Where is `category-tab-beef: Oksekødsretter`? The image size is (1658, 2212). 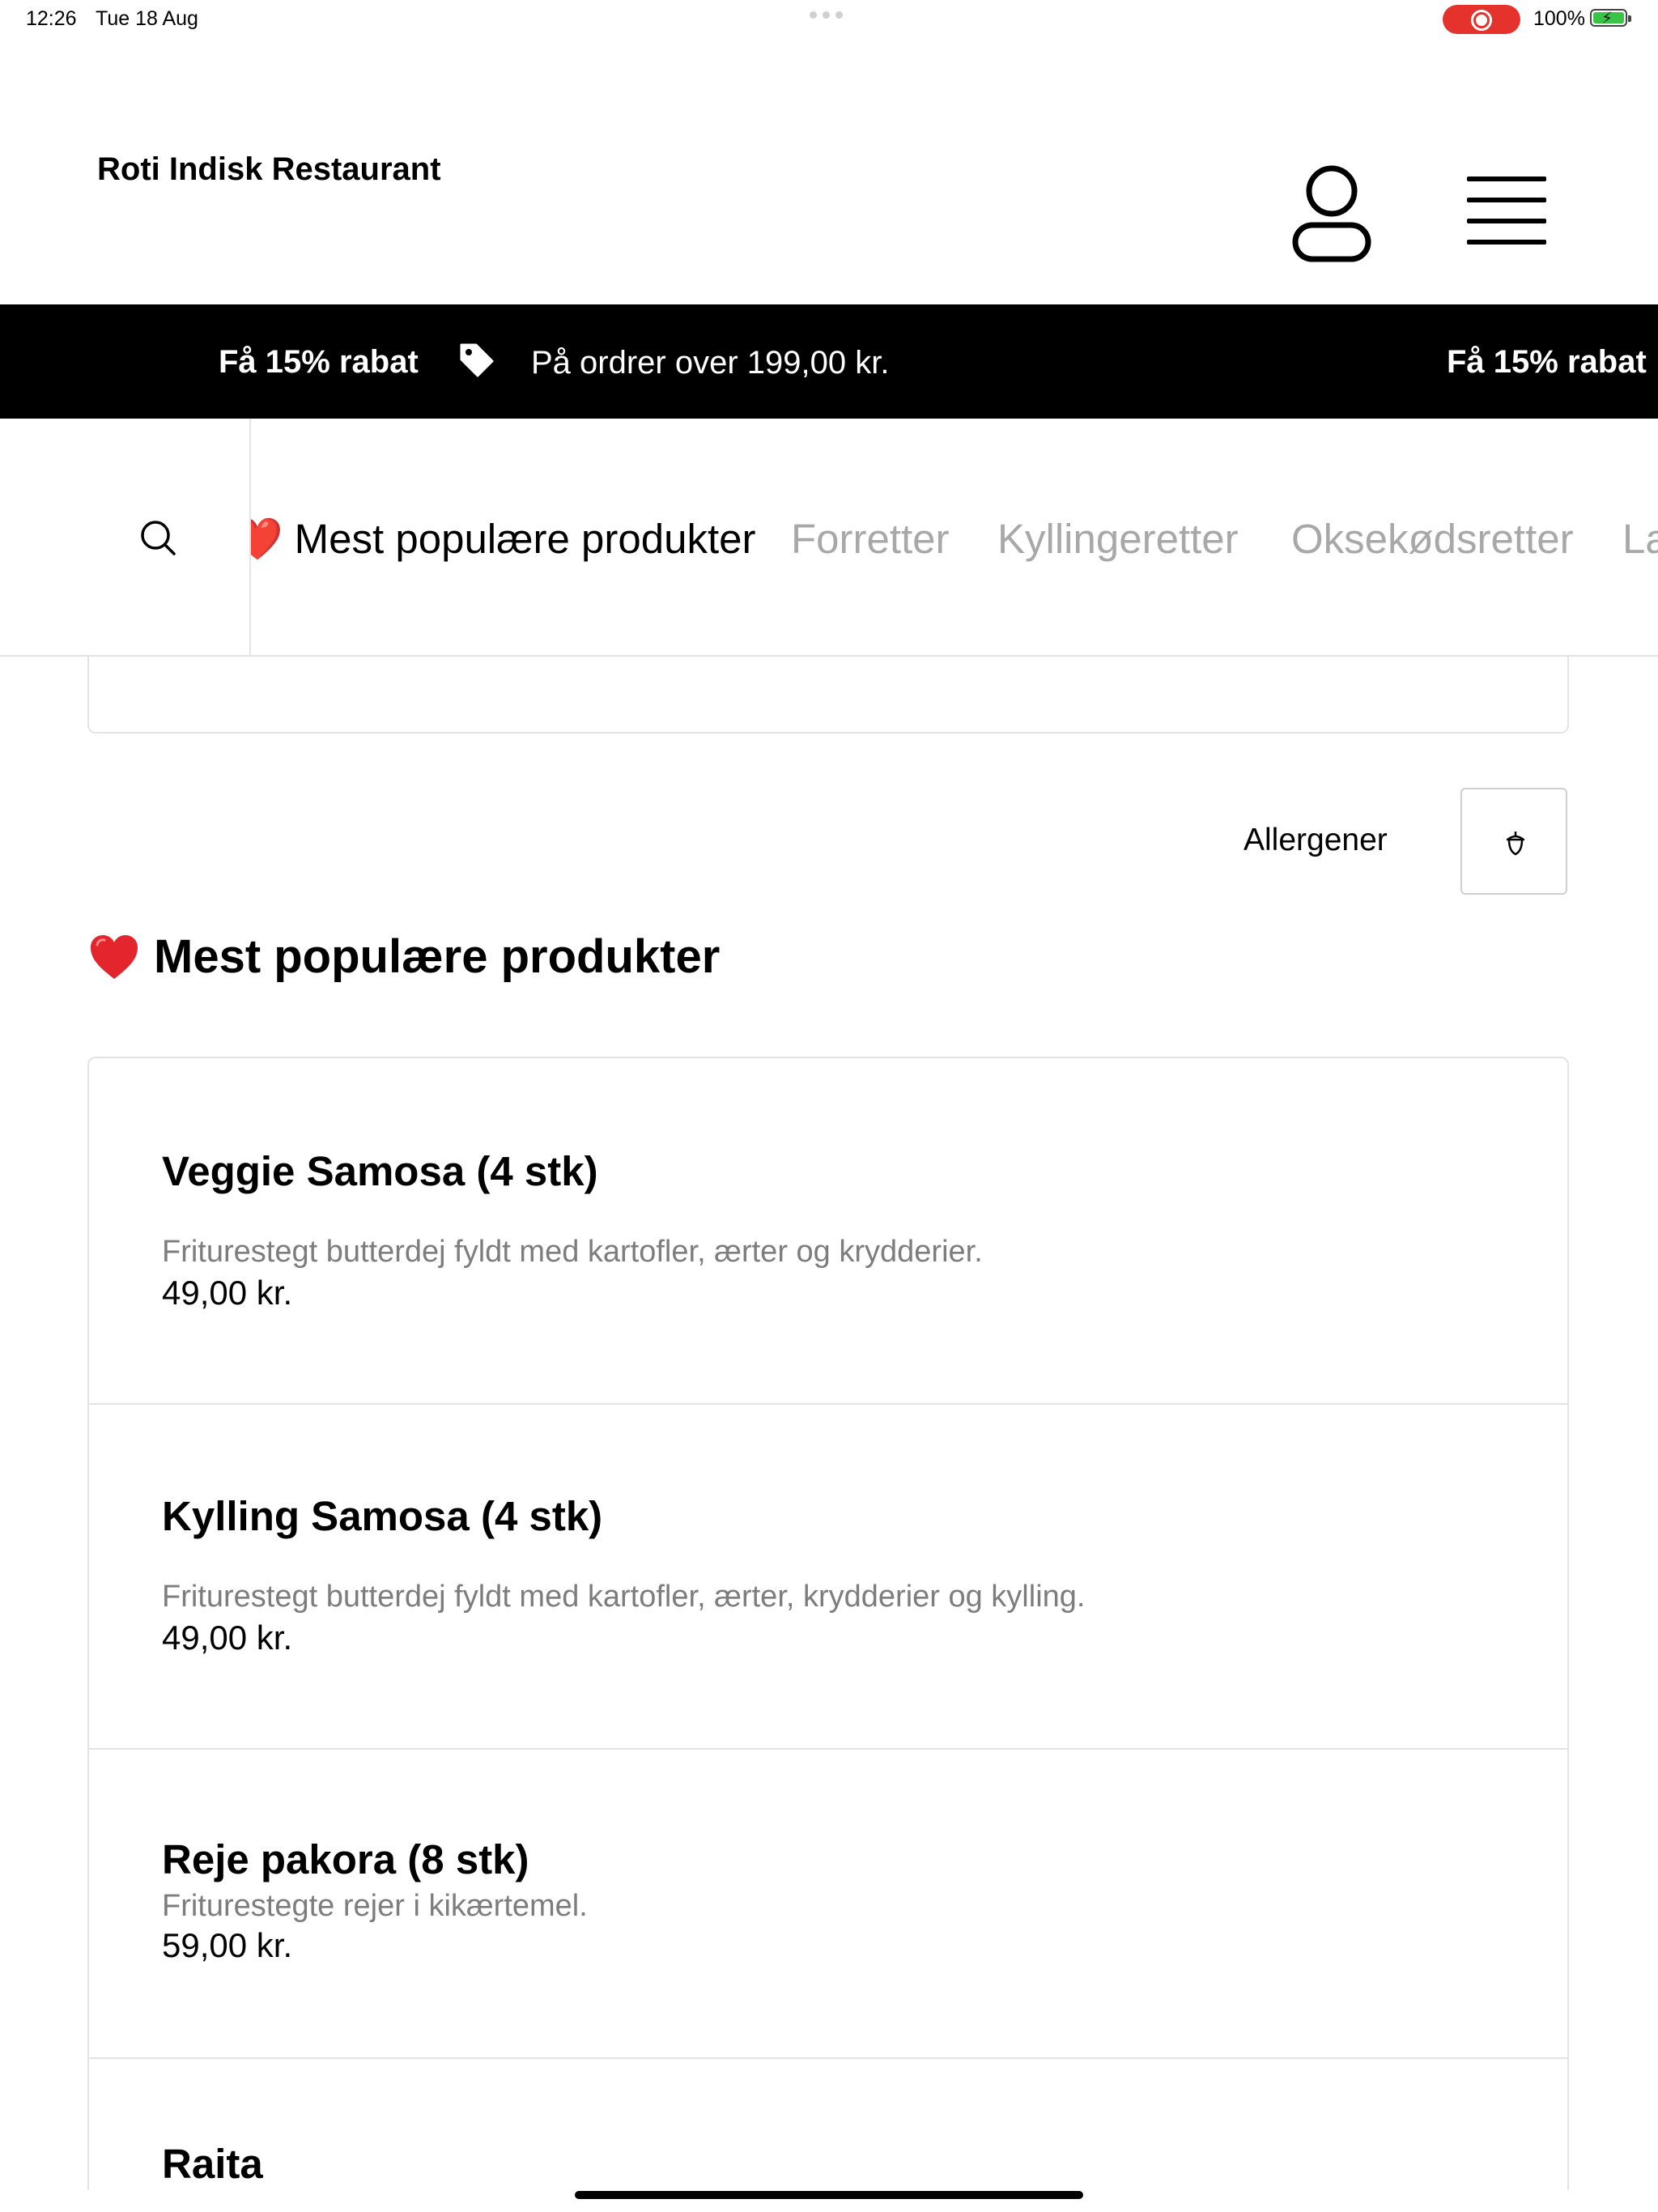 category-tab-beef: Oksekødsretter is located at coordinates (1432, 539).